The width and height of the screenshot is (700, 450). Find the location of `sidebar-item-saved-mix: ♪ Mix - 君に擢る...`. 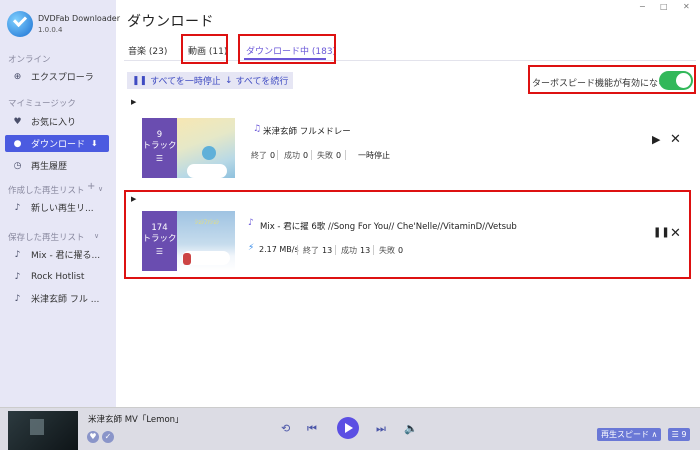

sidebar-item-saved-mix: ♪ Mix - 君に擢る... is located at coordinates (57, 254).